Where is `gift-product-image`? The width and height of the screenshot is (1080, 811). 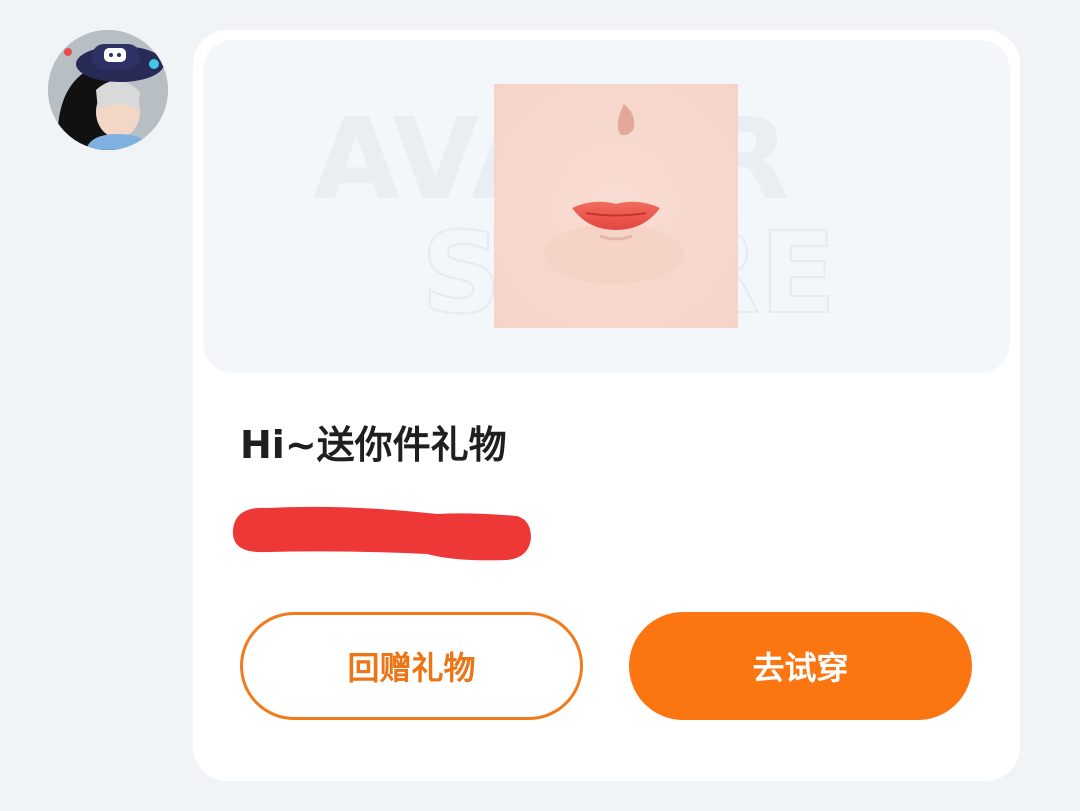
gift-product-image is located at coordinates (616, 206).